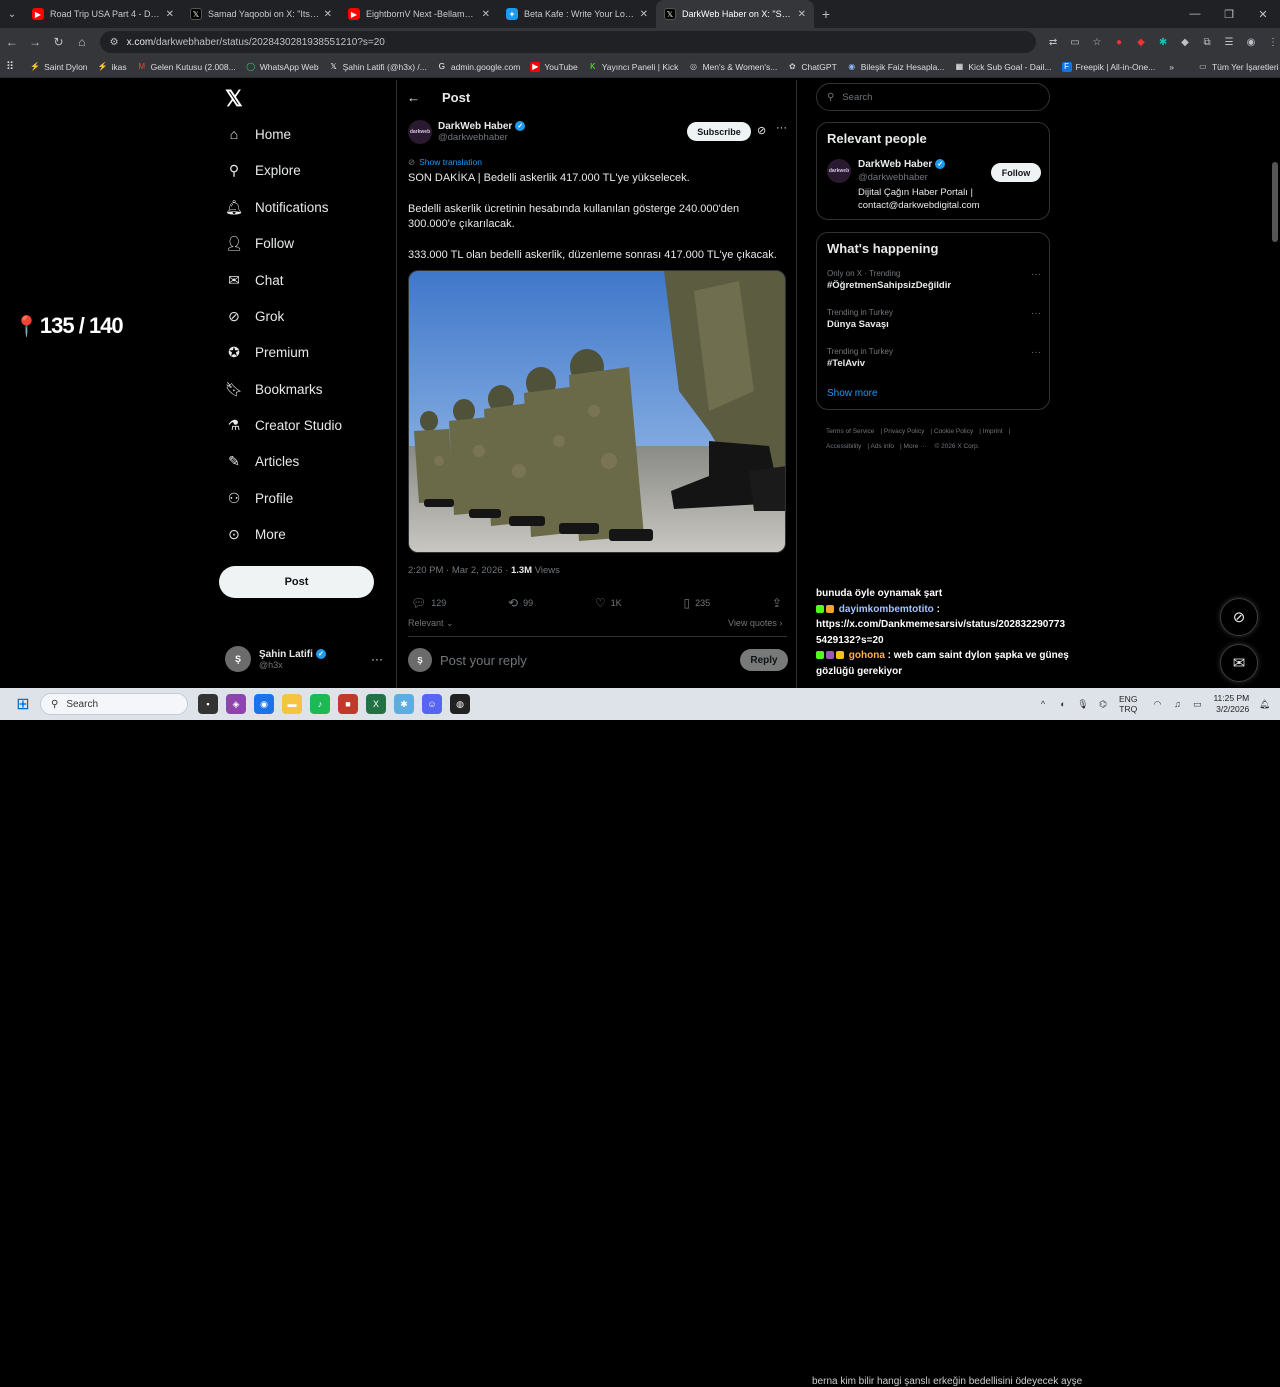 This screenshot has width=1280, height=1387. What do you see at coordinates (34, 42) in the screenshot?
I see `forward-arrow-icon: →` at bounding box center [34, 42].